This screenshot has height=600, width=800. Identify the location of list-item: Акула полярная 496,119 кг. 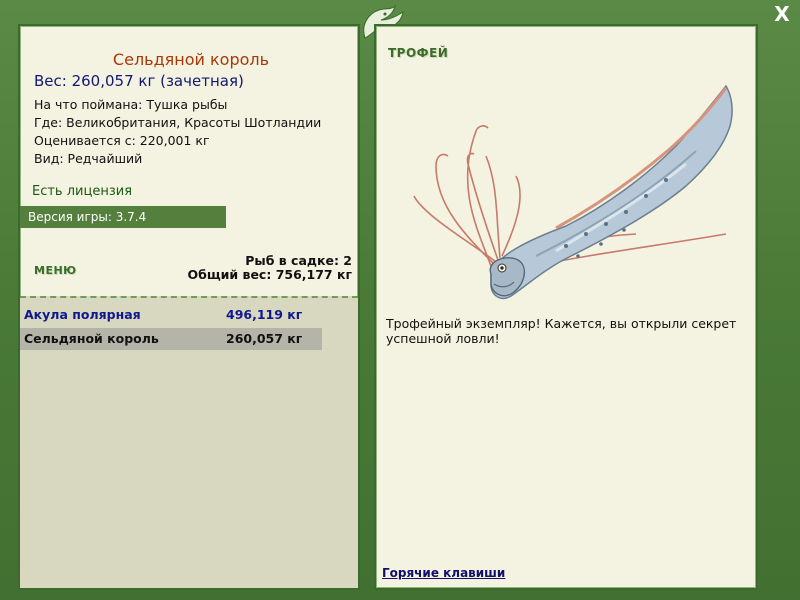
(171, 315).